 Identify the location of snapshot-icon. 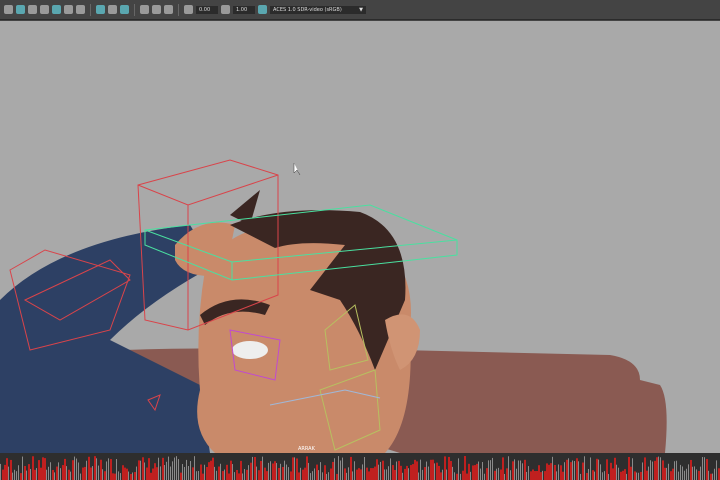
(144, 9).